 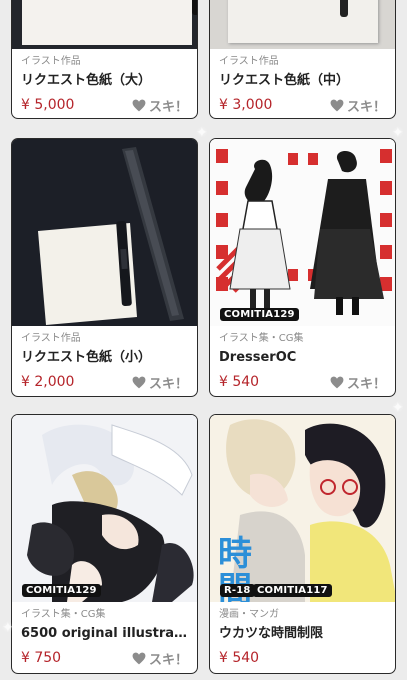 I want to click on product-thumbnail: 時 間 R-18 COMITIA117, so click(x=302, y=508).